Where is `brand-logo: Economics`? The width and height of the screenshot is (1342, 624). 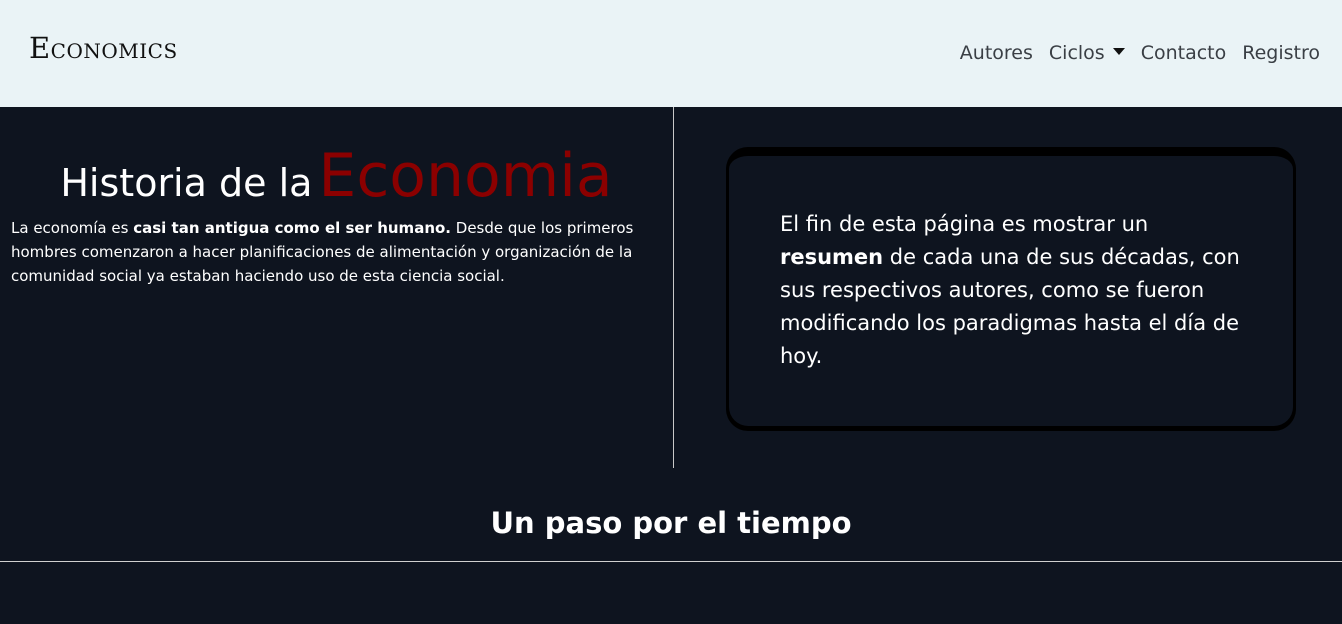 brand-logo: Economics is located at coordinates (103, 48).